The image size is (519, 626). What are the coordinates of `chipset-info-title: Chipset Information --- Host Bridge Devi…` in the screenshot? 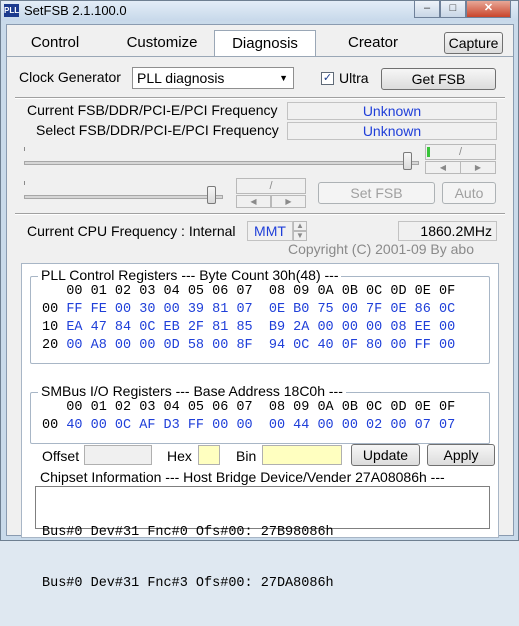 It's located at (242, 477).